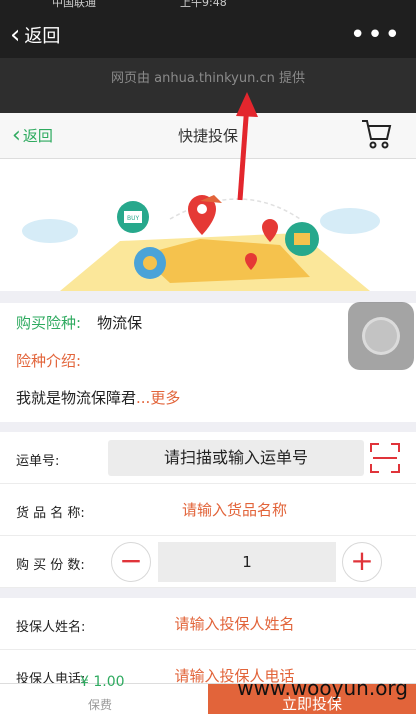  What do you see at coordinates (74, 4) in the screenshot?
I see `carrier-label: 中国联通` at bounding box center [74, 4].